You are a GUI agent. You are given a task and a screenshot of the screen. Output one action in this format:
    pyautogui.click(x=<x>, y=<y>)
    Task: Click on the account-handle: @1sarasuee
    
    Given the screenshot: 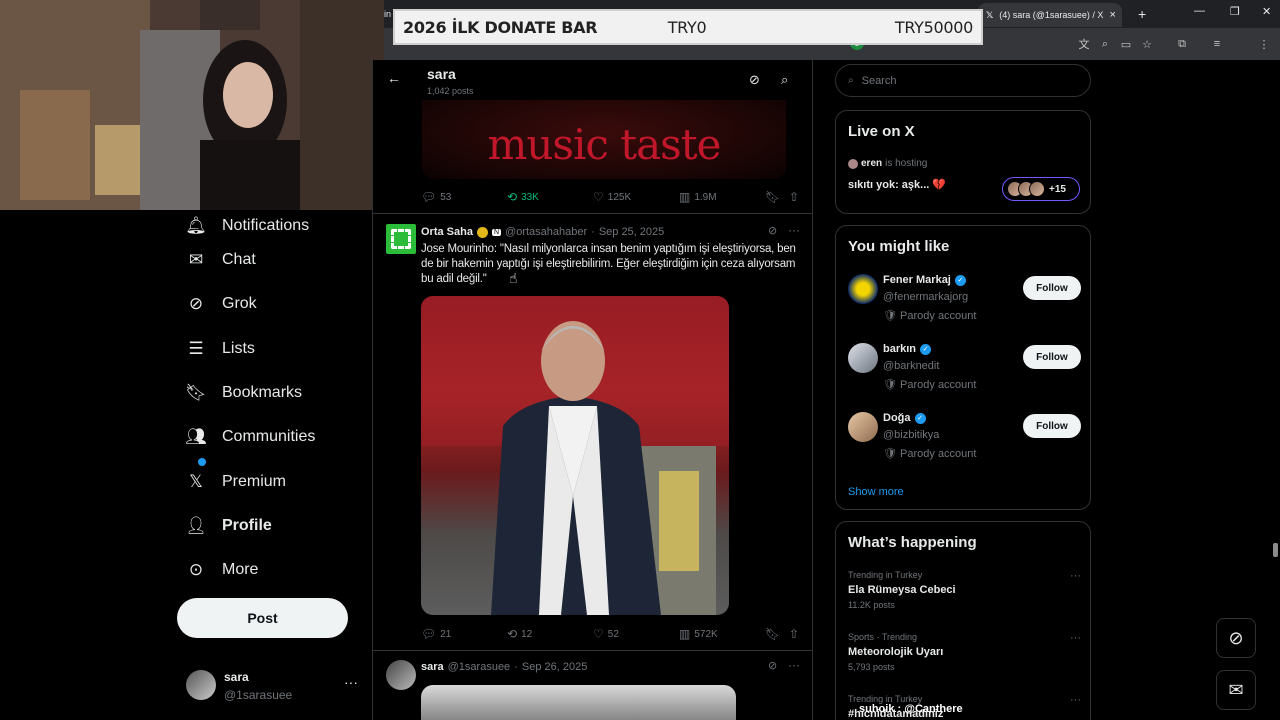 What is the action you would take?
    pyautogui.click(x=258, y=695)
    